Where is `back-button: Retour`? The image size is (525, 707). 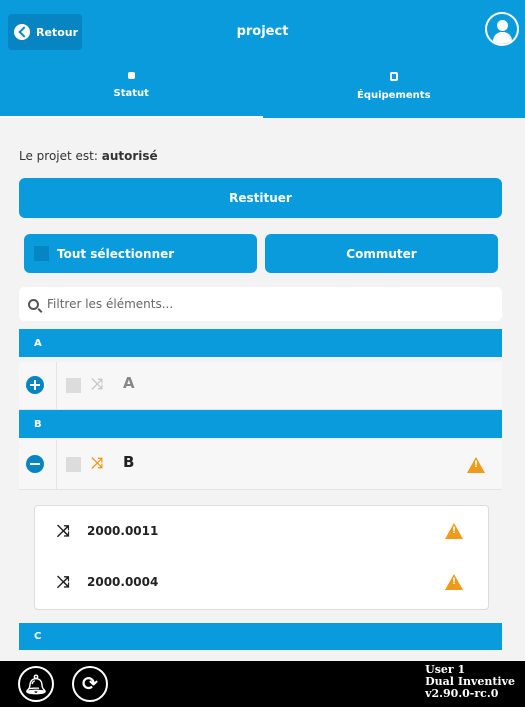
back-button: Retour is located at coordinates (45, 32).